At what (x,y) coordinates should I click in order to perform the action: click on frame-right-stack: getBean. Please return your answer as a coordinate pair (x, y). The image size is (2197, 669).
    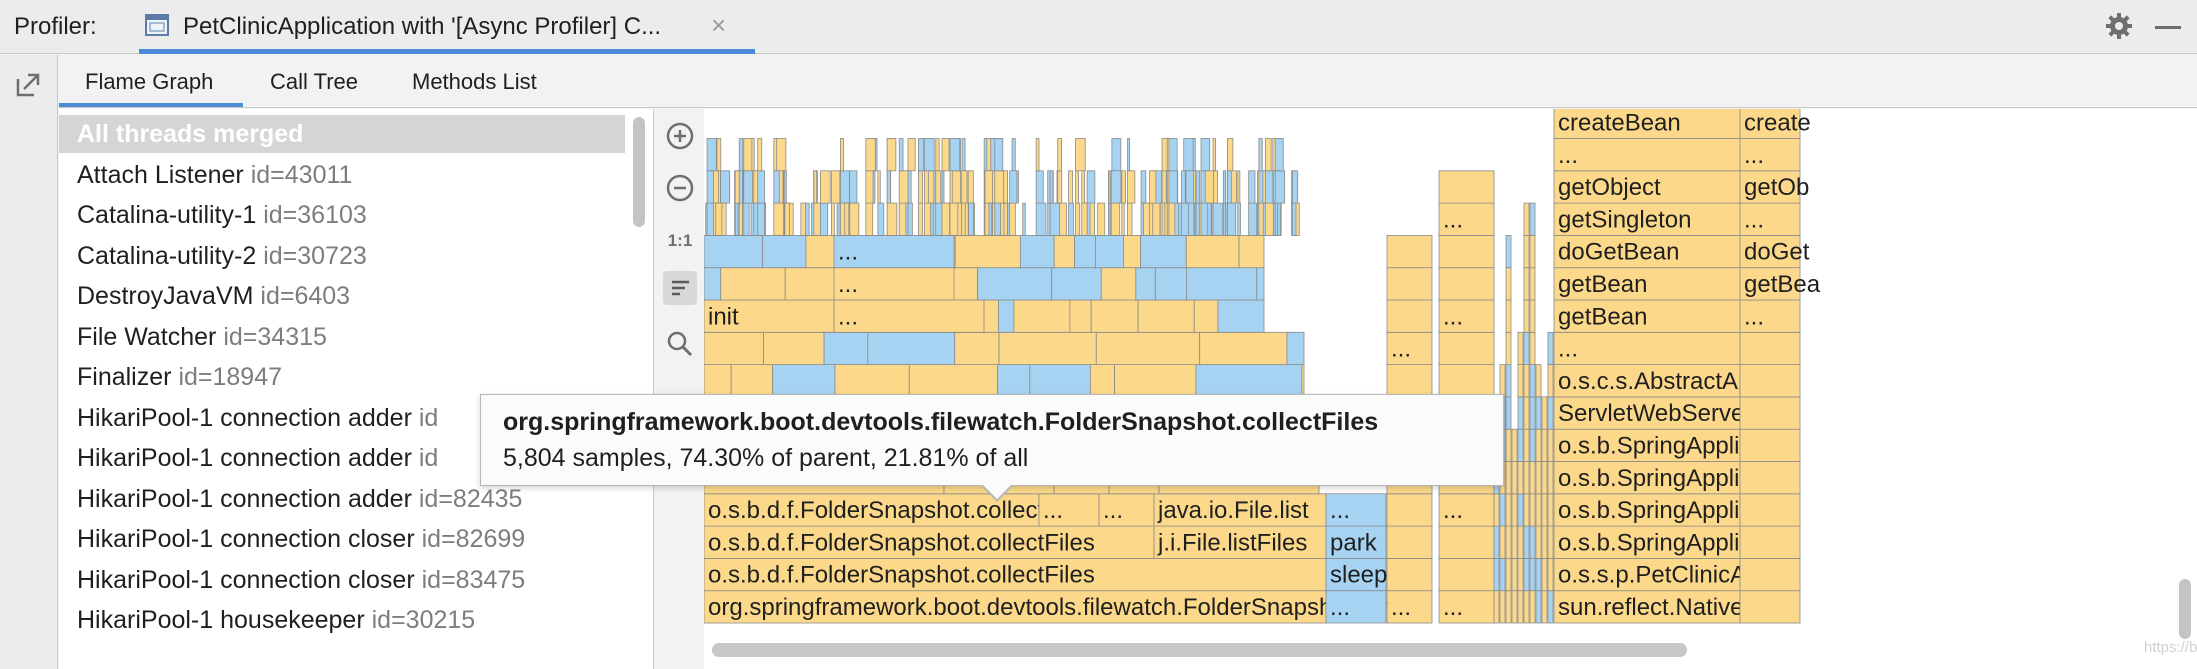
    Looking at the image, I should click on (1647, 284).